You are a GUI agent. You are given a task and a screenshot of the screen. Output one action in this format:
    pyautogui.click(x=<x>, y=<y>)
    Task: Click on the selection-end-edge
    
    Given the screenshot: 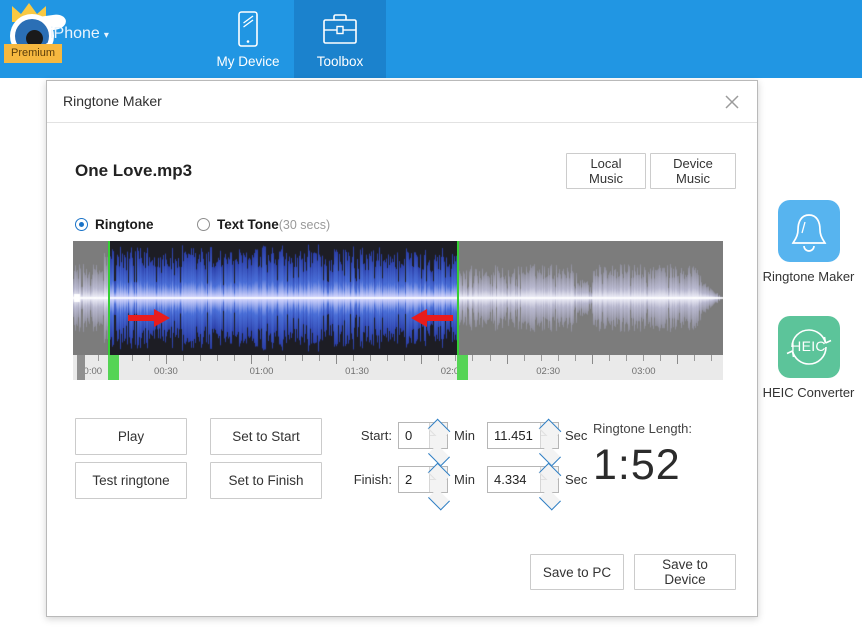 What is the action you would take?
    pyautogui.click(x=457, y=298)
    